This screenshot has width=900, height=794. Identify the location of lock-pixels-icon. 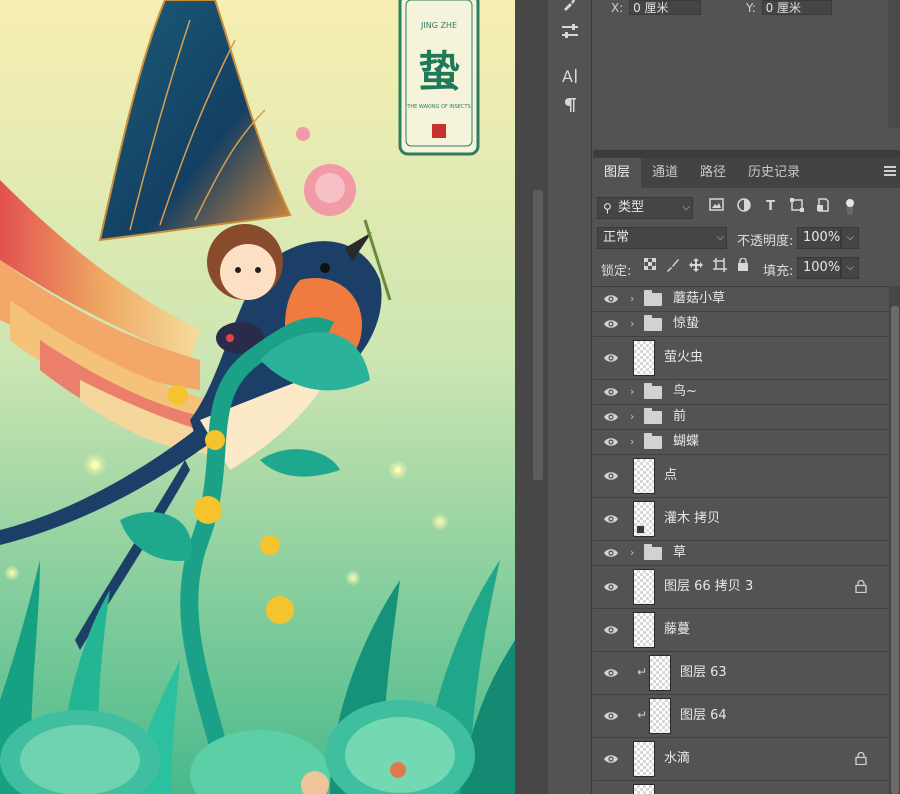
(672, 266).